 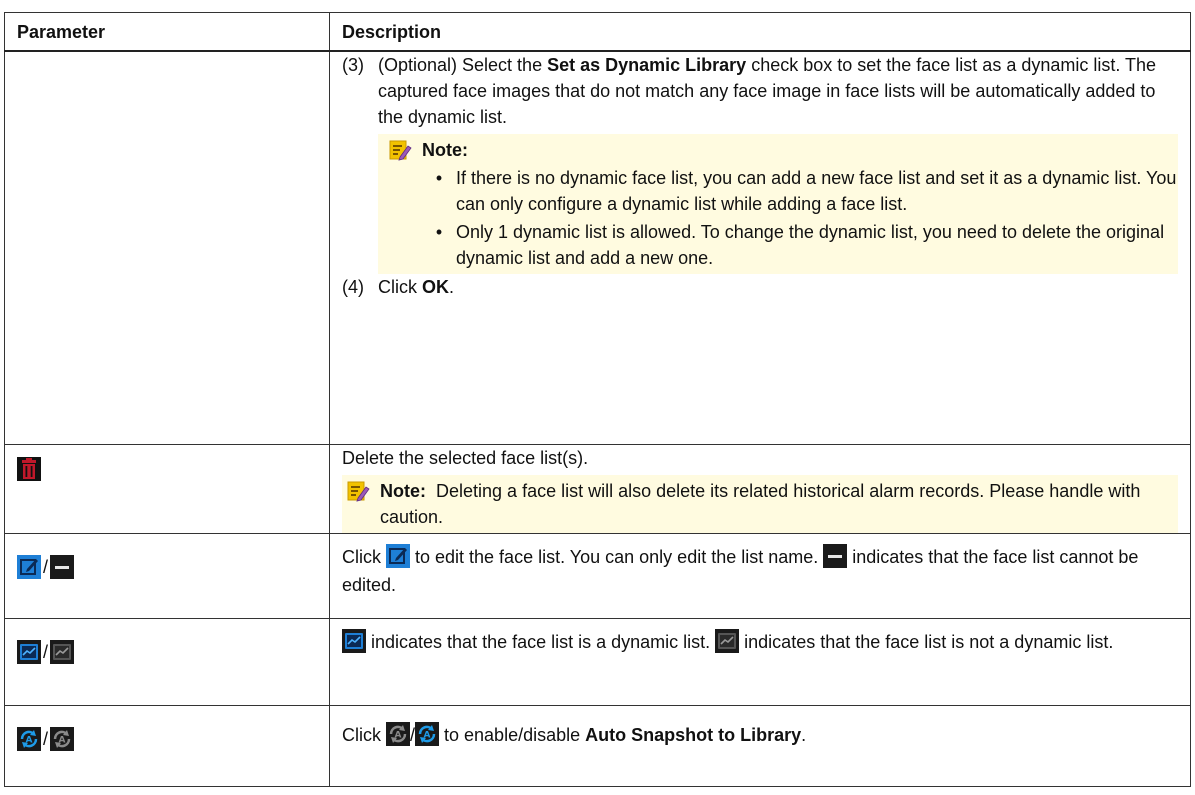 I want to click on parameter-cell-empty, so click(x=167, y=247).